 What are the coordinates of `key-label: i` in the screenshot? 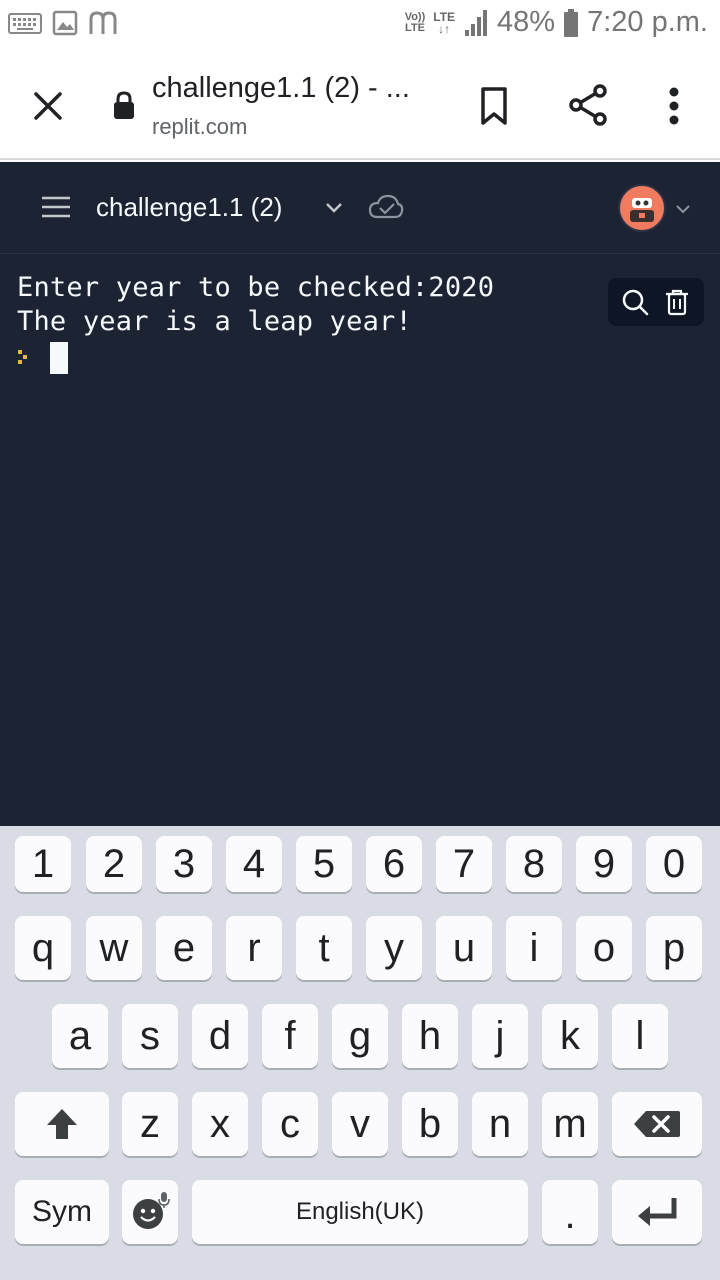 It's located at (534, 947).